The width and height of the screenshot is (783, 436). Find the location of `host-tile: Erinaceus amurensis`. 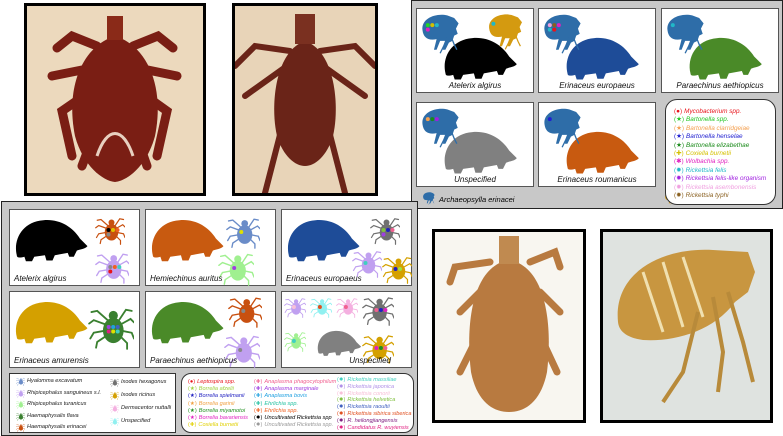

host-tile: Erinaceus amurensis is located at coordinates (74, 329).